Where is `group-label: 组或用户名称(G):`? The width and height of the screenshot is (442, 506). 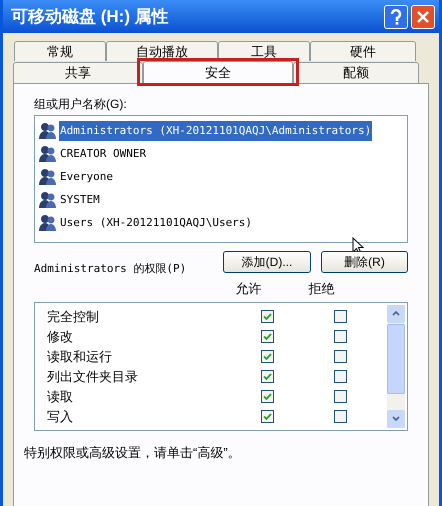 group-label: 组或用户名称(G): is located at coordinates (81, 104).